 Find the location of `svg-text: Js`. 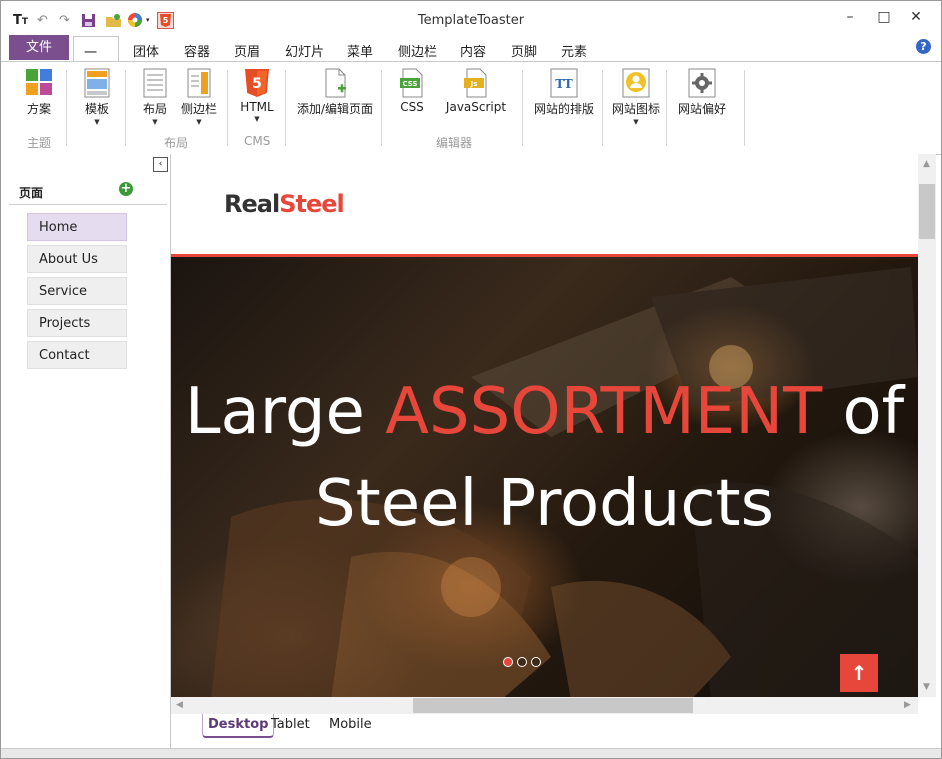

svg-text: Js is located at coordinates (474, 84).